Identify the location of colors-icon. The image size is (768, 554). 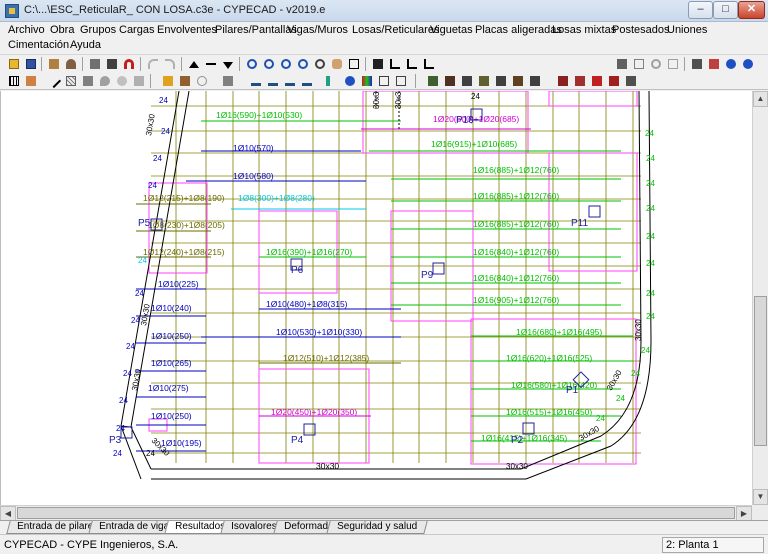
(366, 80).